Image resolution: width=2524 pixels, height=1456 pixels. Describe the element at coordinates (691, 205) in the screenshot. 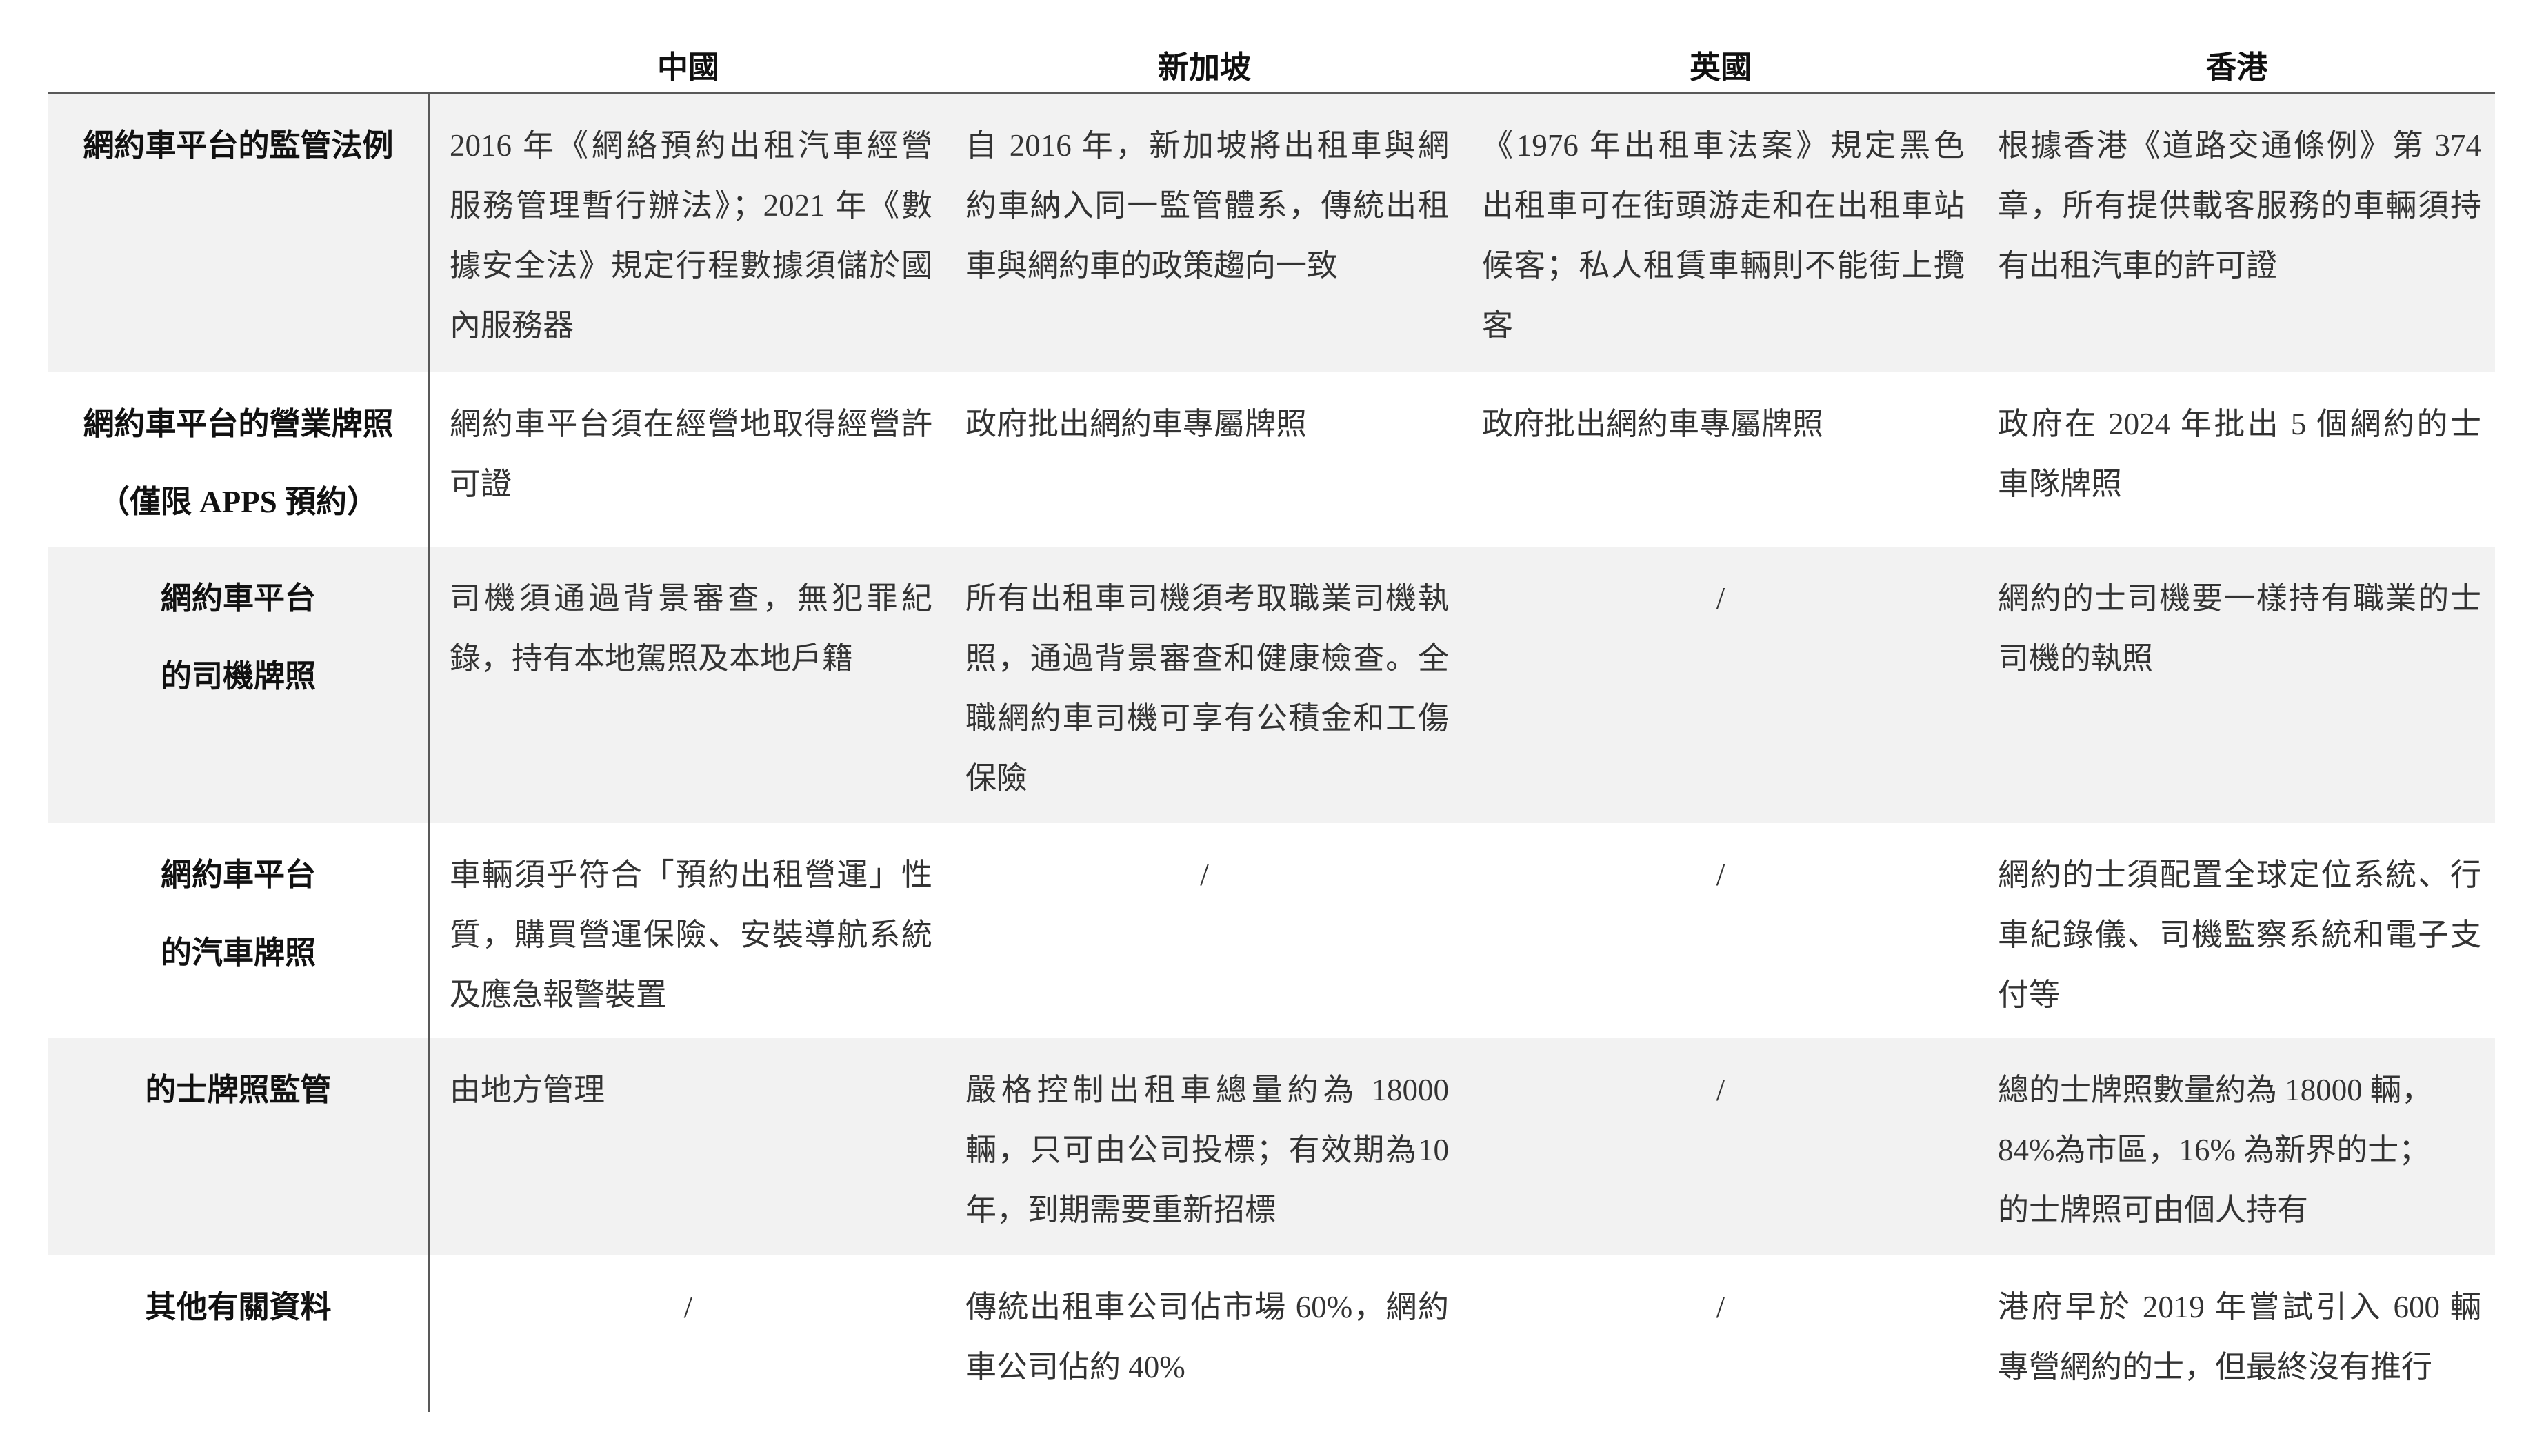

I see `cell-line: 服務管理暫行辦法》；2021 年《數` at that location.